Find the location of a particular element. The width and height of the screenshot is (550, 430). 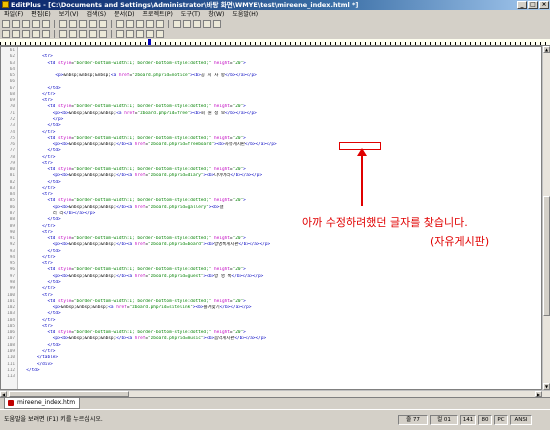

script-icon is located at coordinates (160, 34).